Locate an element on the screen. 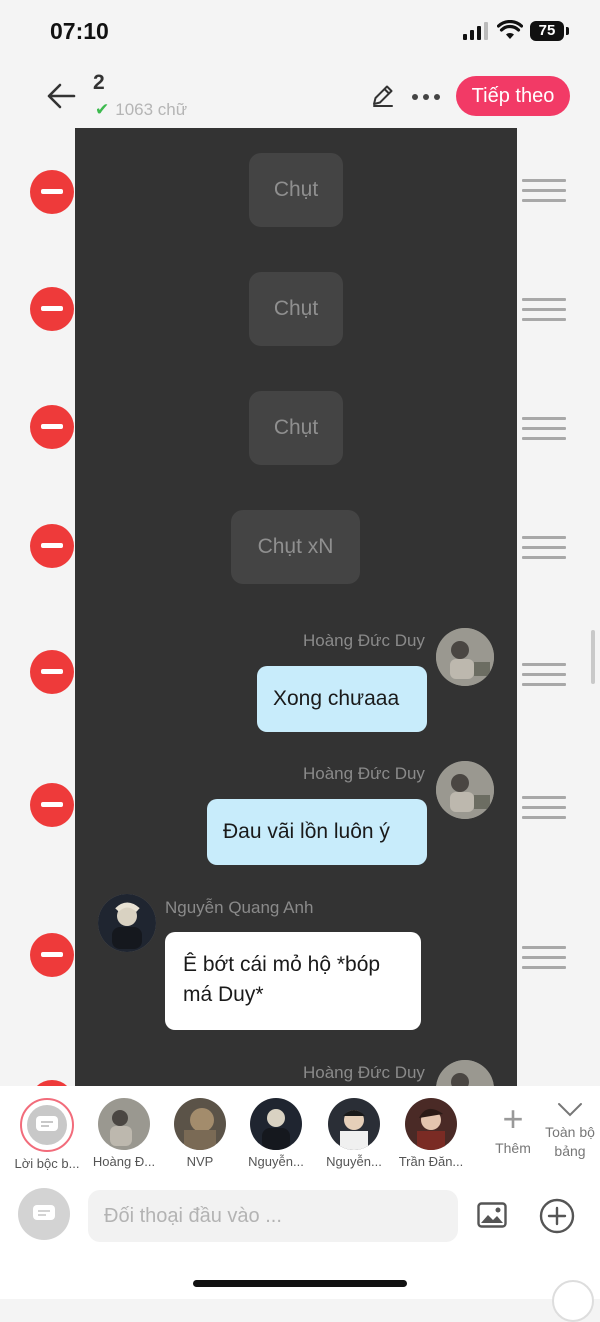  plus-circle-icon is located at coordinates (557, 1216).